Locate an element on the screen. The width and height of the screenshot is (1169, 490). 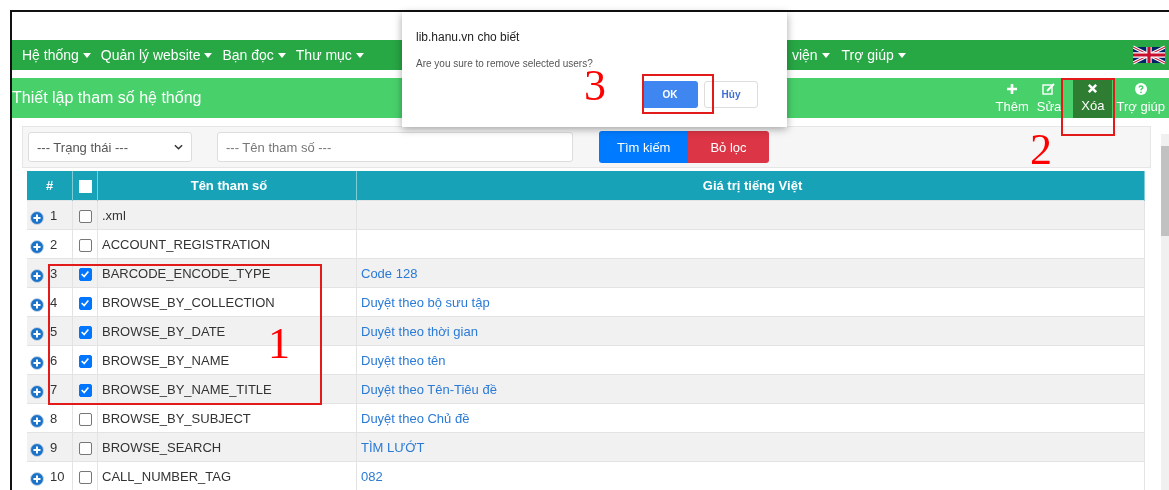
parameter-value: Duyệt theo thời gian is located at coordinates (419, 331).